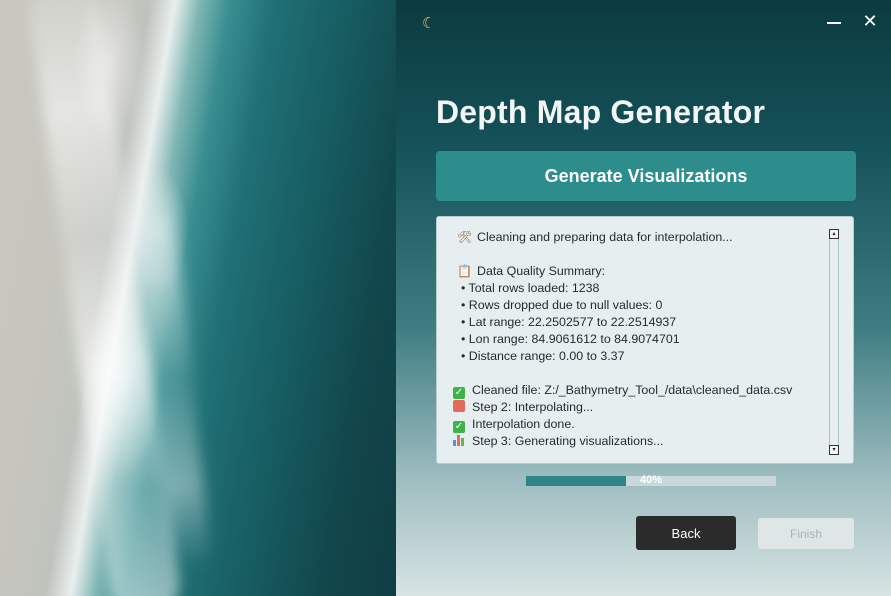 Image resolution: width=891 pixels, height=596 pixels. I want to click on log-line: • Lat range: 22.2502577 to 22.2514937, so click(638, 322).